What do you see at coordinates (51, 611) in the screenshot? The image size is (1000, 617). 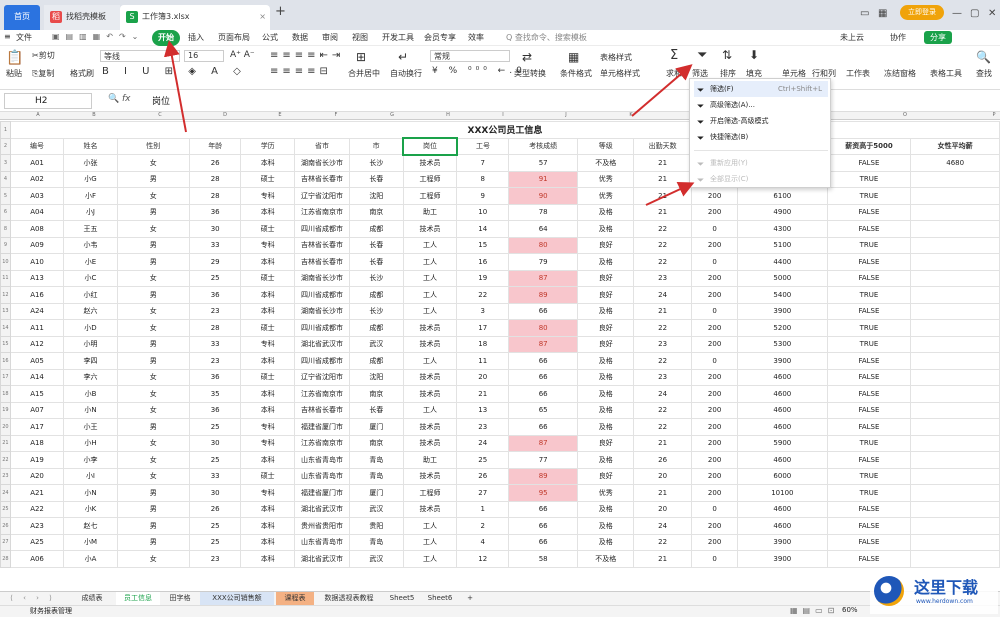 I see `status-left: 财务报表管理` at bounding box center [51, 611].